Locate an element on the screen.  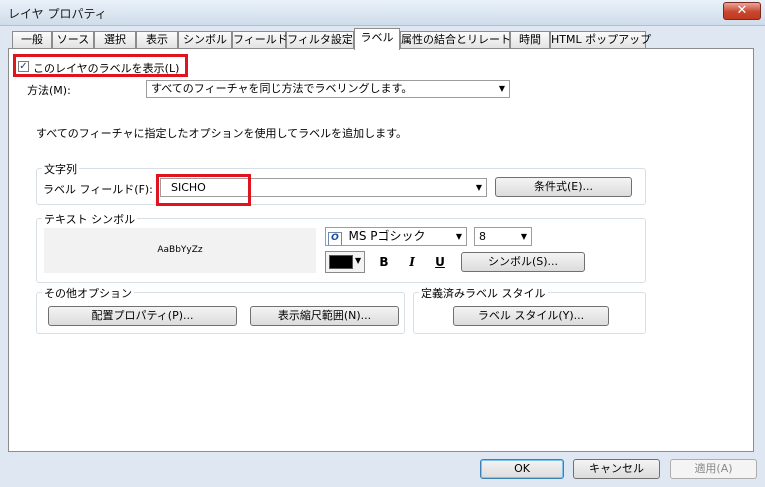
tab-definition-query: フィルタ設定 is located at coordinates (320, 39).